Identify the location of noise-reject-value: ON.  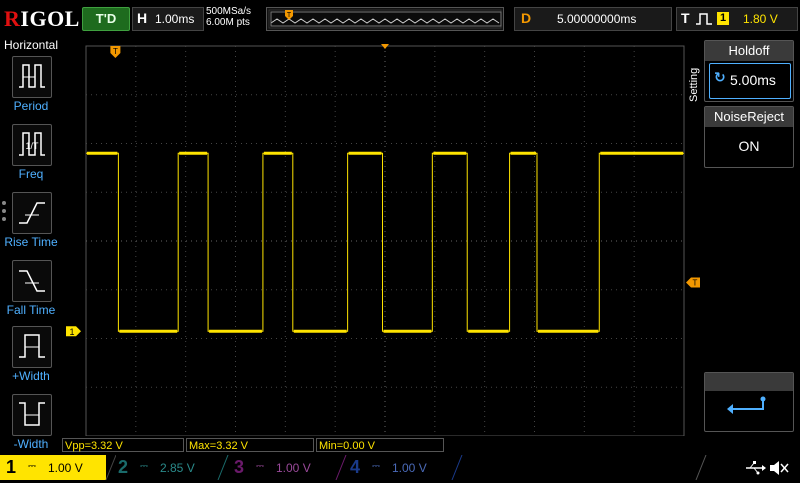
(749, 146).